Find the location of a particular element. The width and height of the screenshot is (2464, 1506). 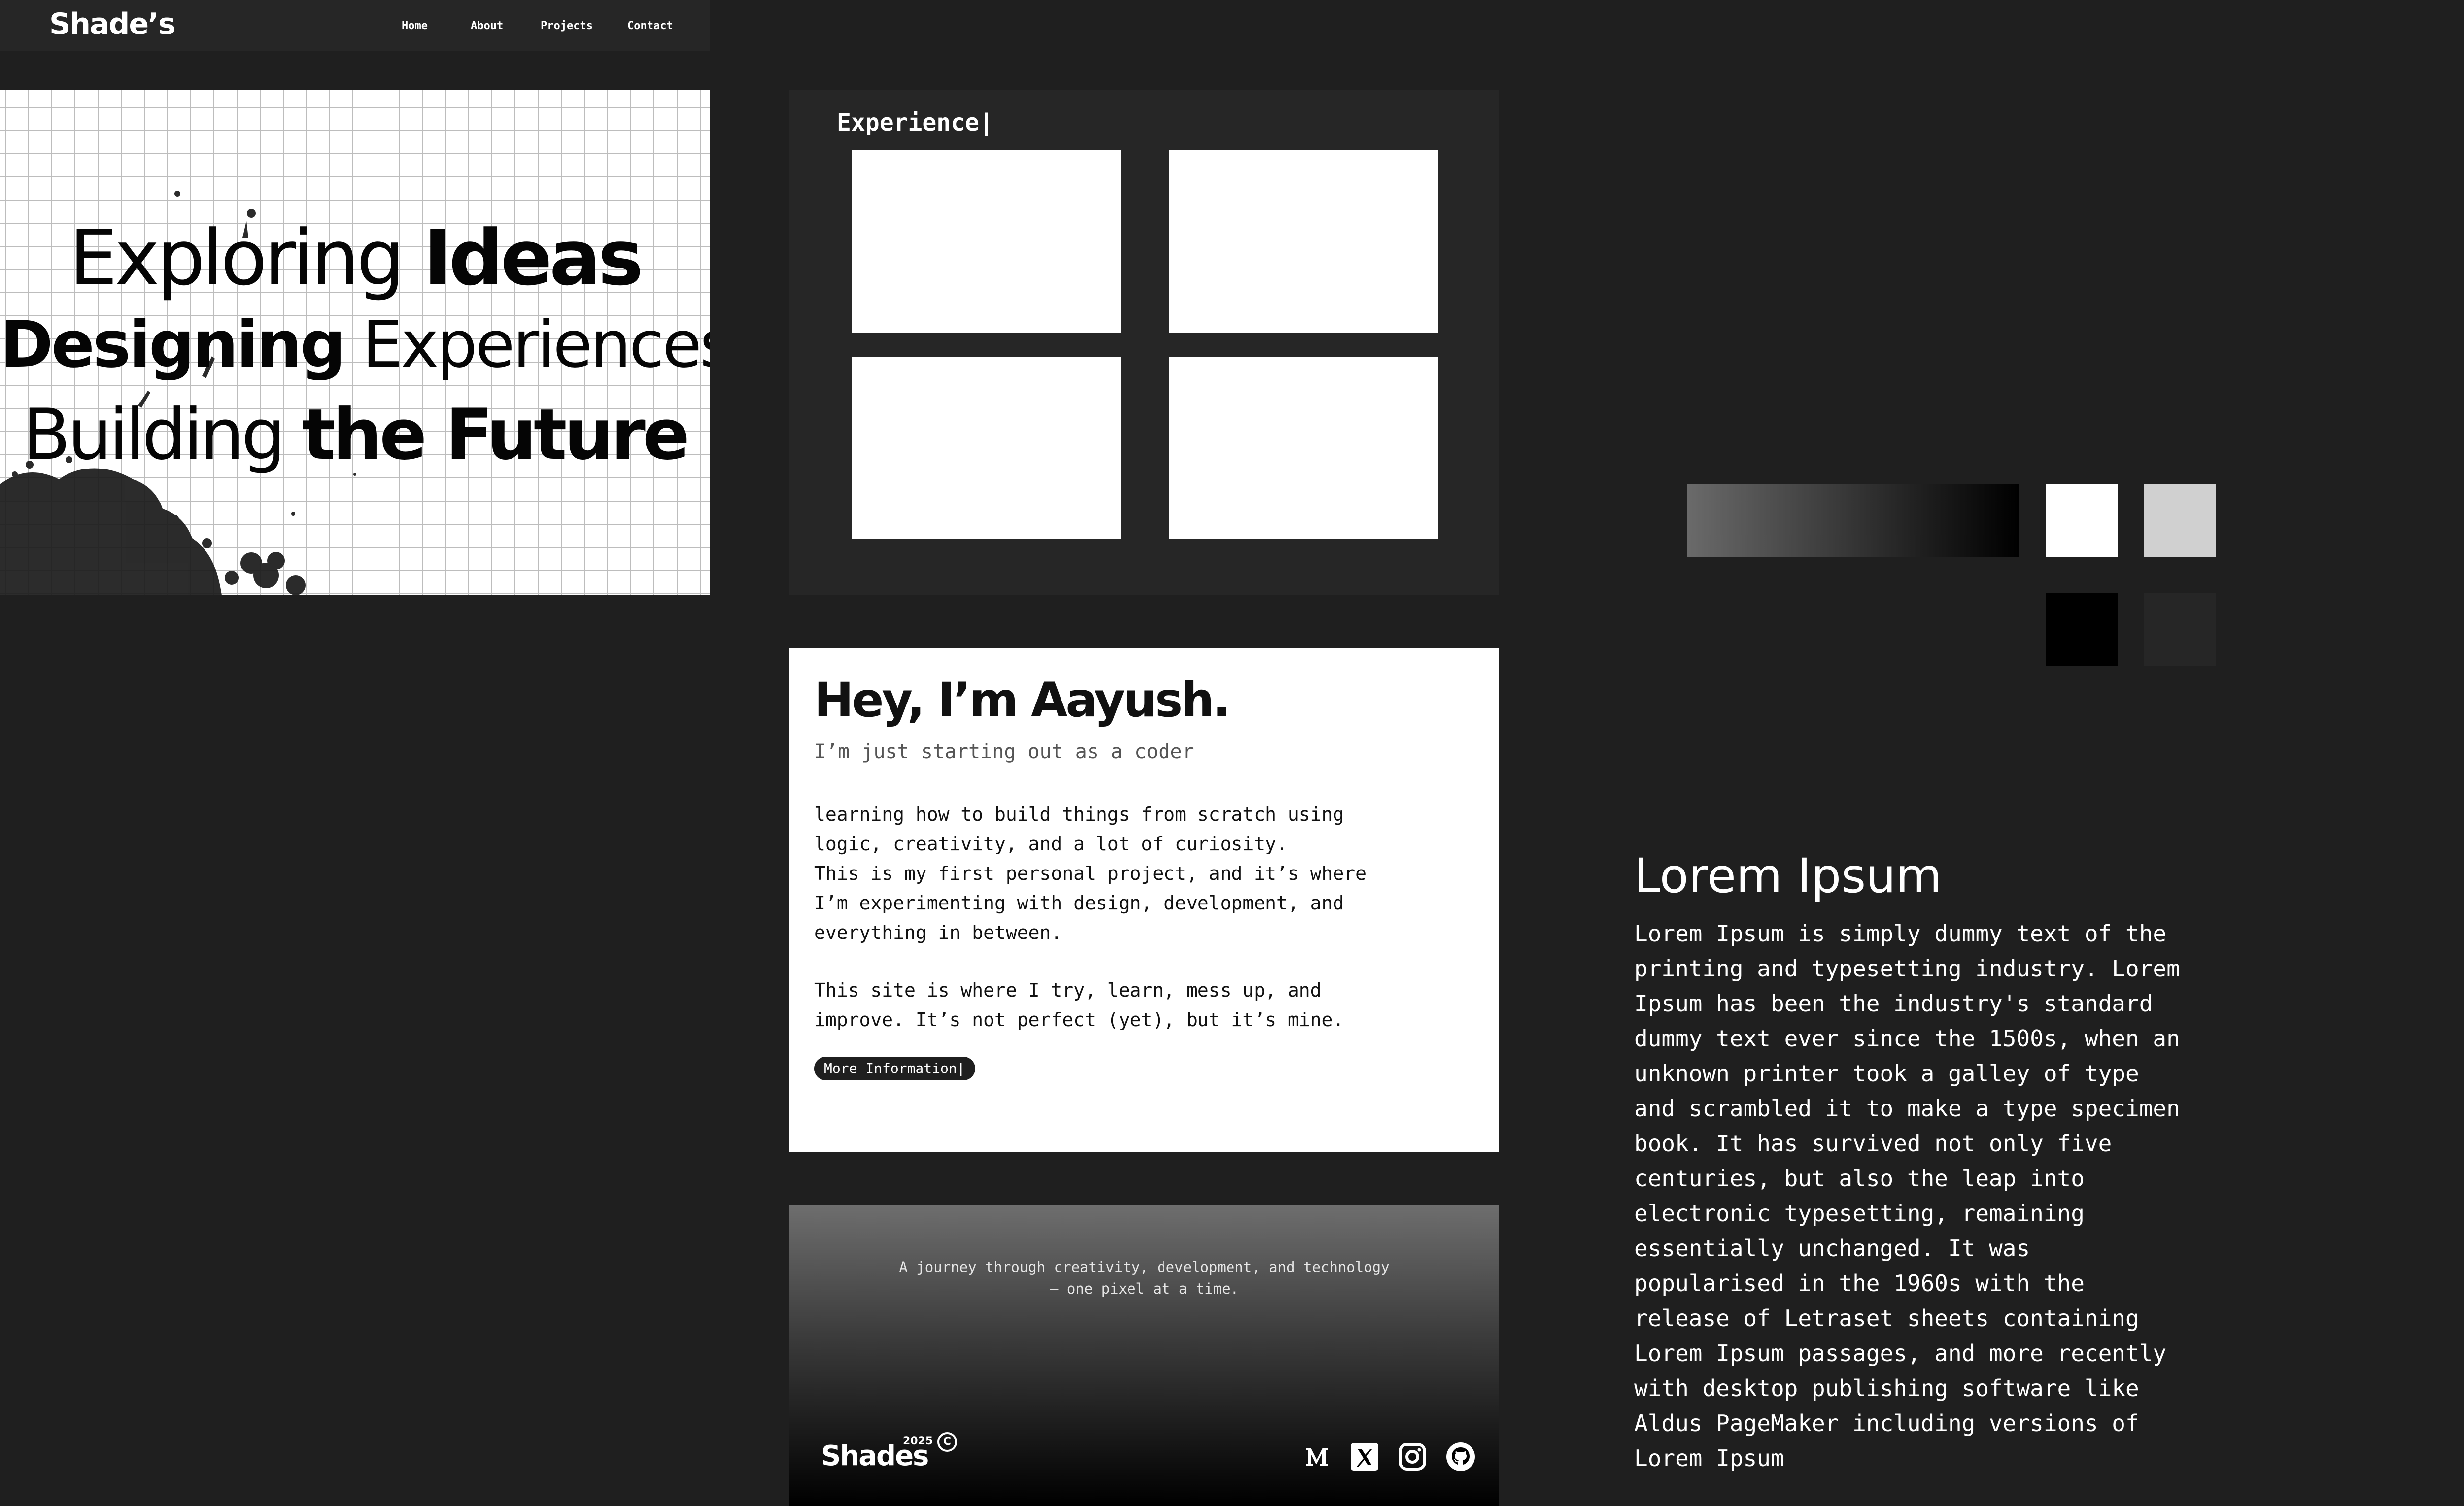

lorem-line: unknown printer took a galley of type is located at coordinates (1886, 1073).